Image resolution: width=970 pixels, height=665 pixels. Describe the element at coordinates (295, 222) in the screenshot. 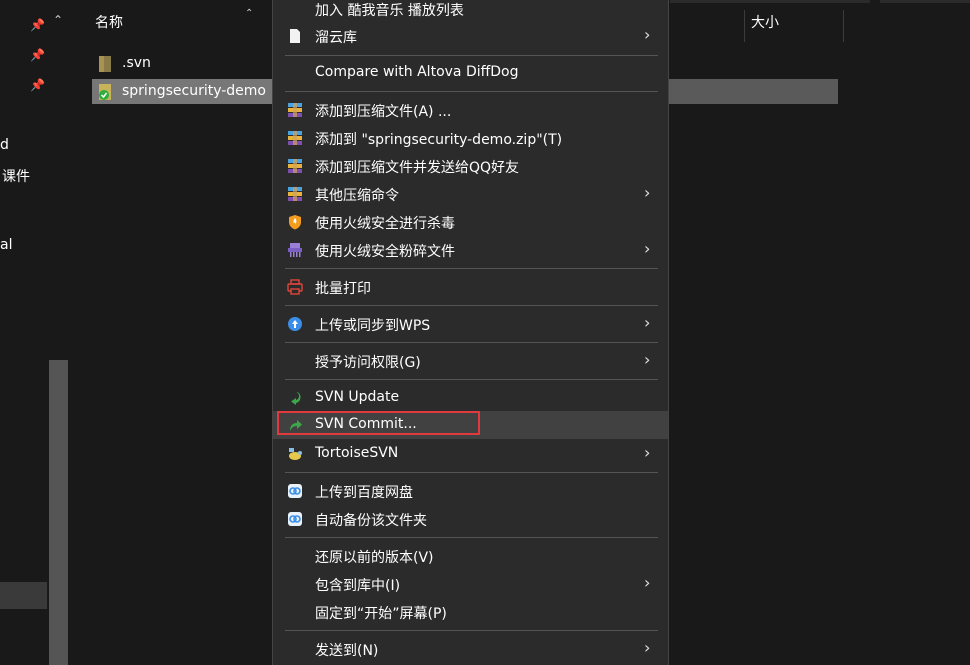

I see `huorong-shield-icon` at that location.